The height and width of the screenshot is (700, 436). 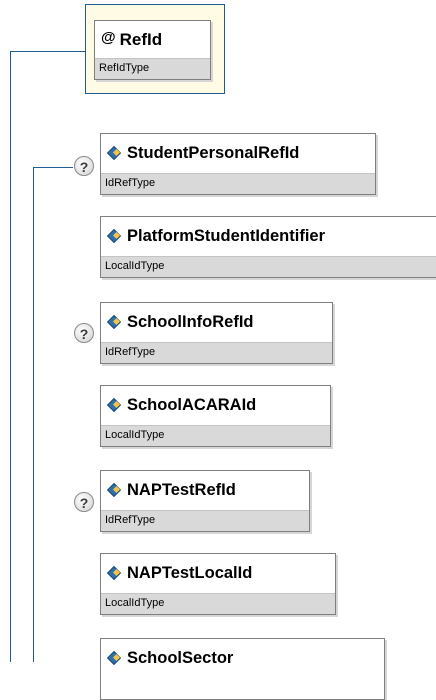 What do you see at coordinates (181, 489) in the screenshot?
I see `element-name-text: NAPTestRefId` at bounding box center [181, 489].